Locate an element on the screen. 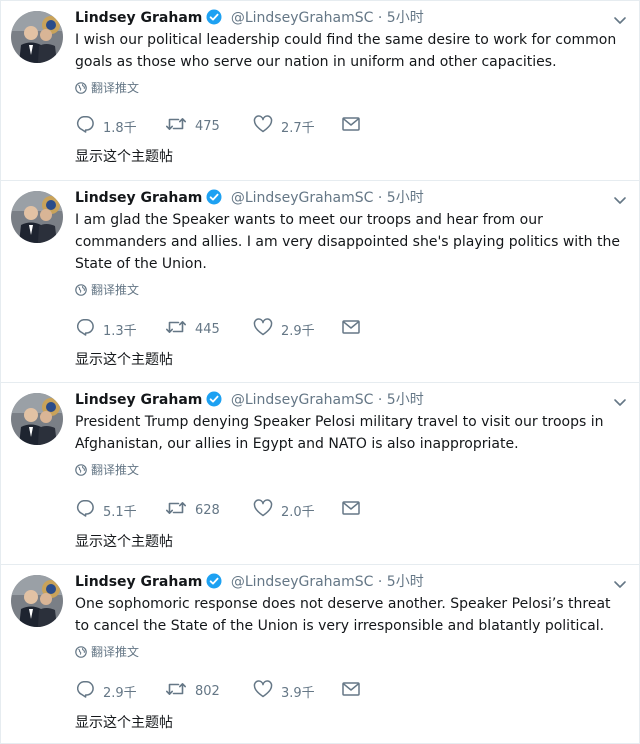  like-button: 2.9千 is located at coordinates (297, 329).